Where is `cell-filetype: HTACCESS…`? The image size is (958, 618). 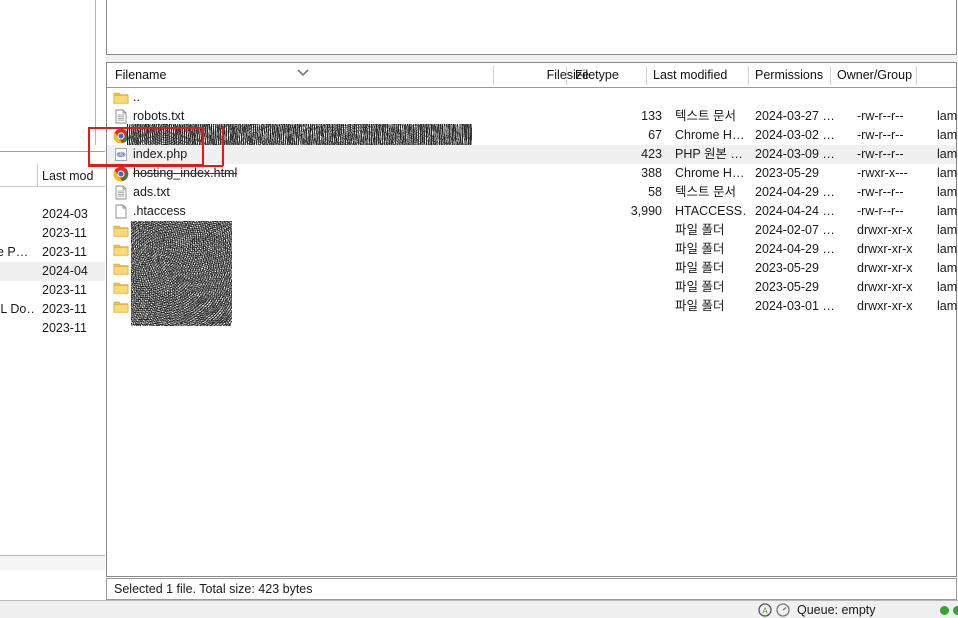 cell-filetype: HTACCESS… is located at coordinates (711, 211).